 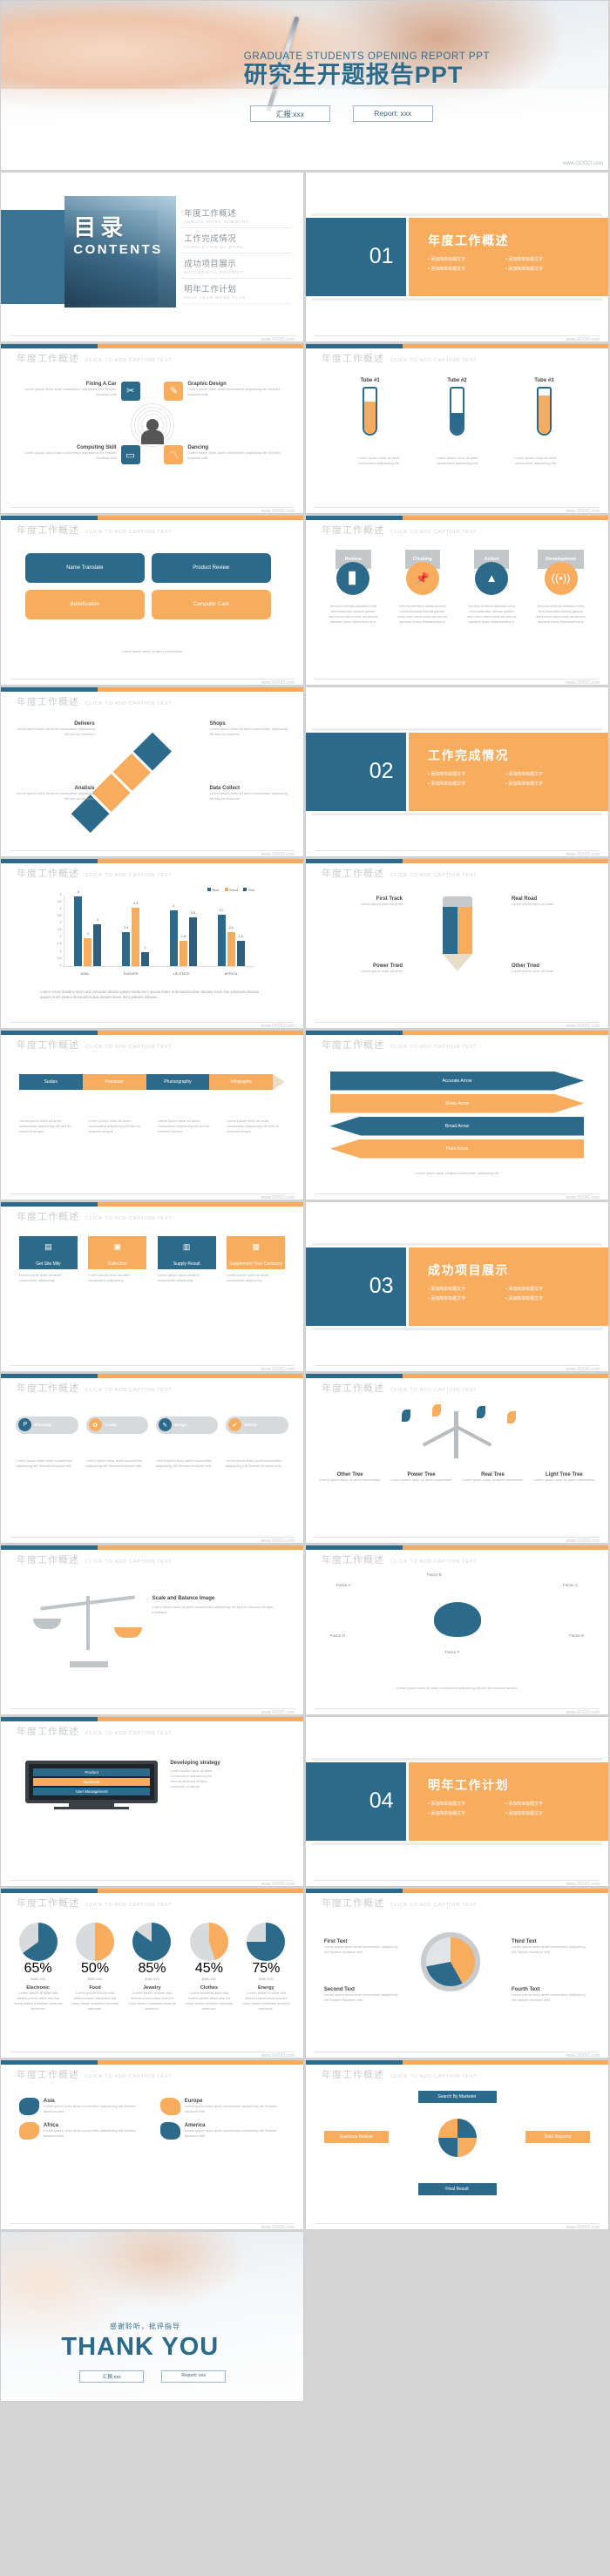 What do you see at coordinates (48, 1263) in the screenshot?
I see `card-title: Get Site Mily` at bounding box center [48, 1263].